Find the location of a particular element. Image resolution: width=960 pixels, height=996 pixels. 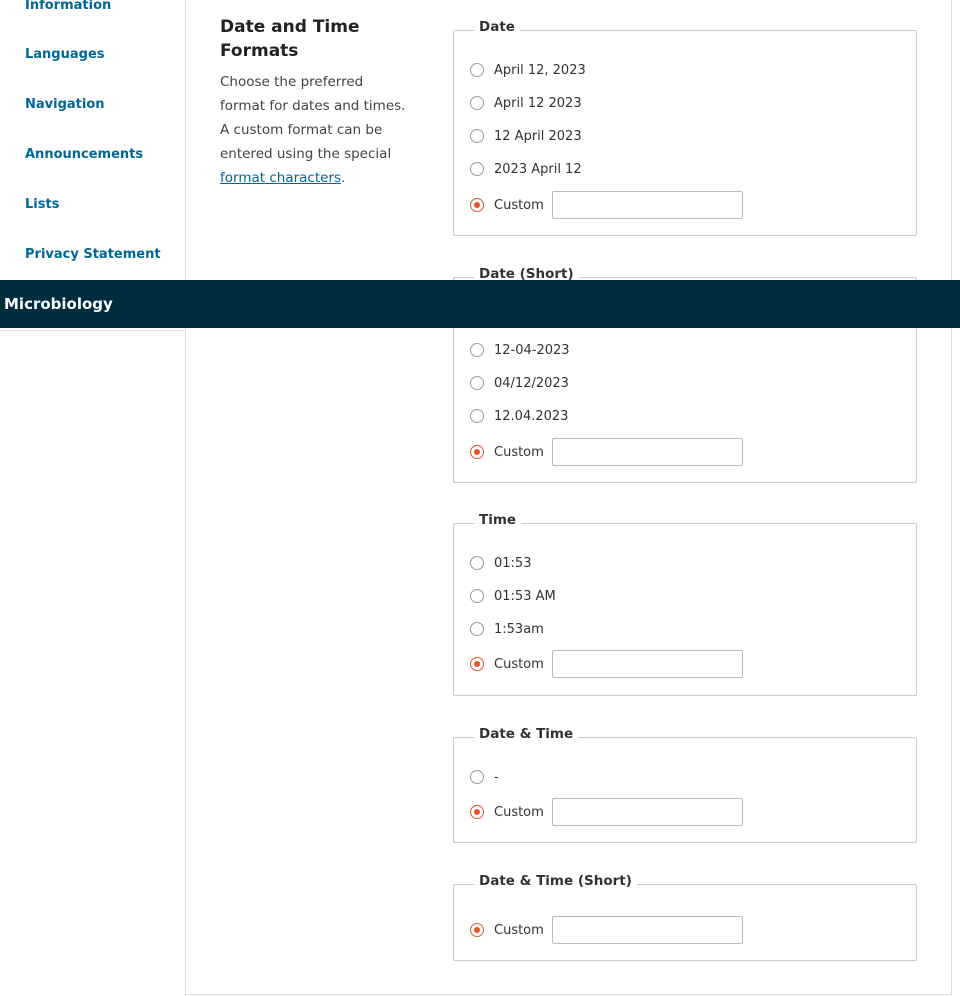

sidebar-divider is located at coordinates (93, 330).